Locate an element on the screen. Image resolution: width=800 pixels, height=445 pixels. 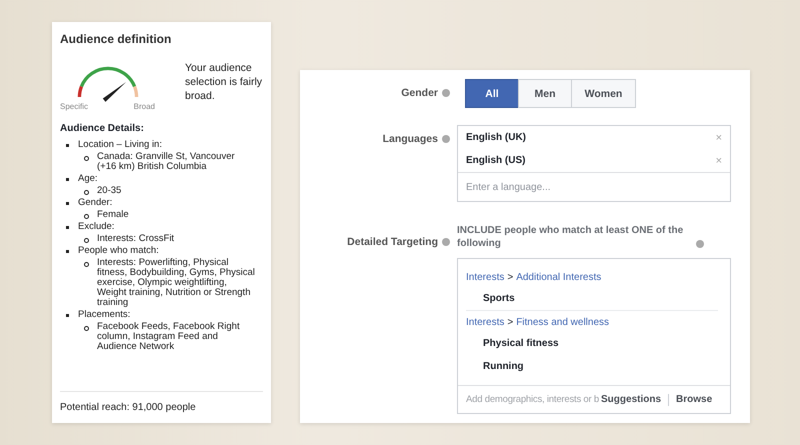
targeting-field: Interests > Additional Interests Sports Interests > Fitness and wellness Physical fitness Running Add demographics, interests or b Suggestions Browse is located at coordinates (594, 336).